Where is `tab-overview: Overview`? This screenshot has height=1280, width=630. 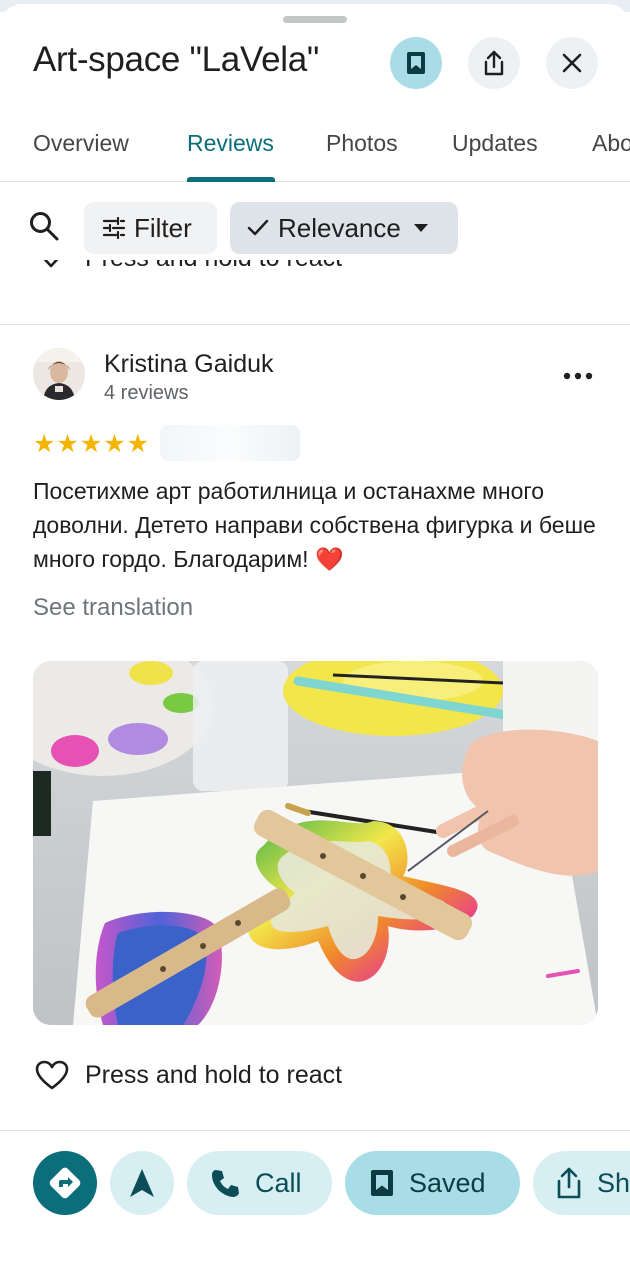
tab-overview: Overview is located at coordinates (81, 143).